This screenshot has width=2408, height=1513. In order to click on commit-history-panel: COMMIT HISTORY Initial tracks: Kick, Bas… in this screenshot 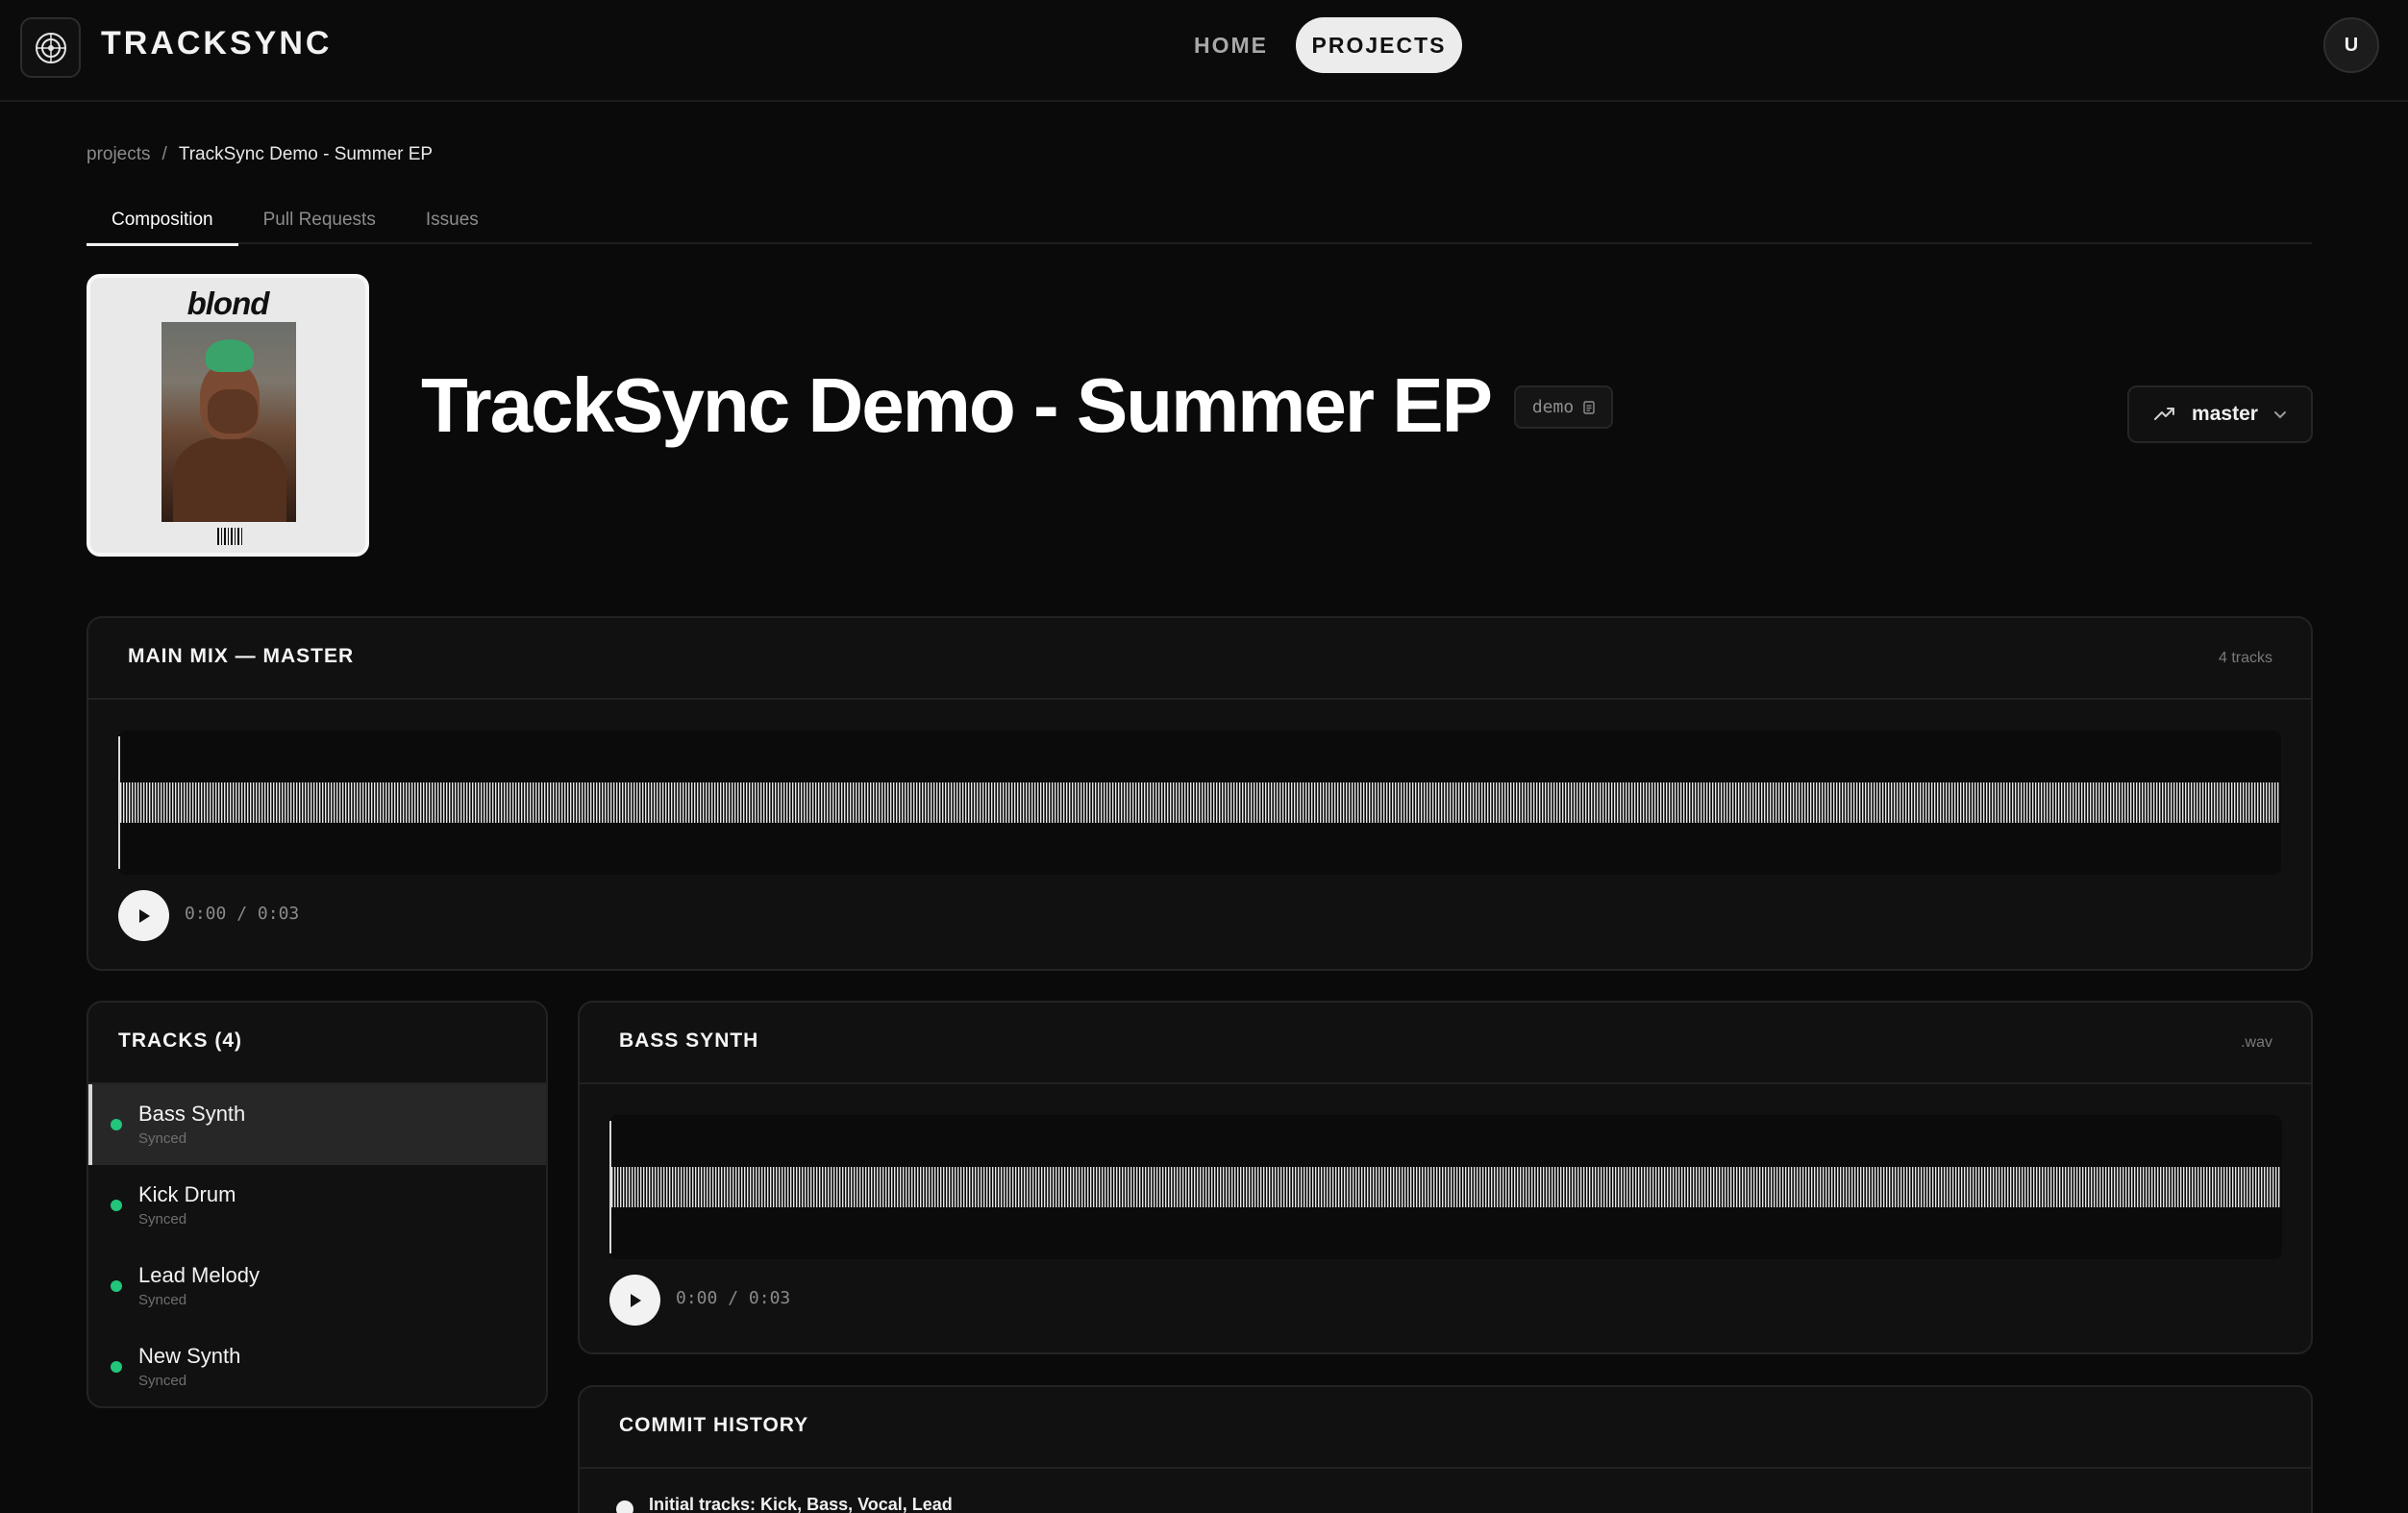, I will do `click(1445, 1449)`.